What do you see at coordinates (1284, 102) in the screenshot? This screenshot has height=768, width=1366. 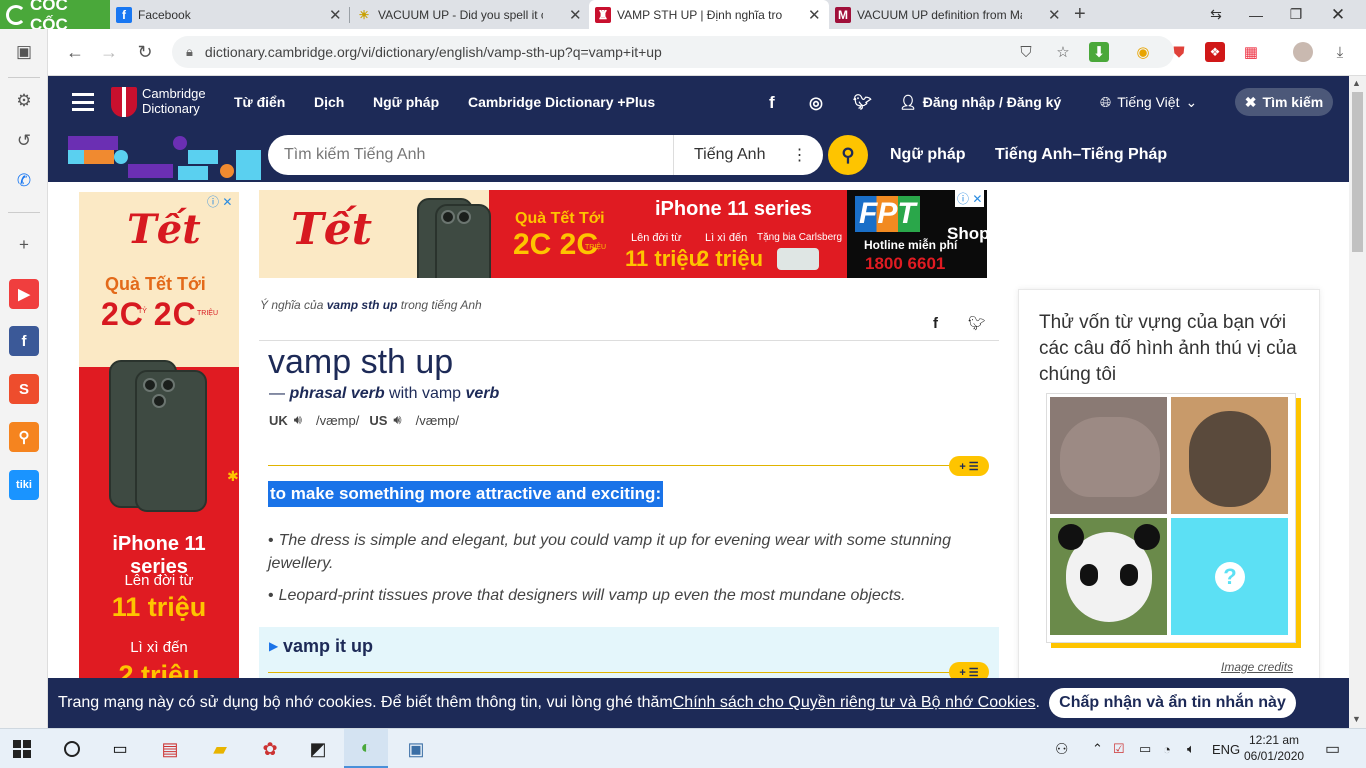 I see `search-toggle-button: ✖ Tìm kiếm` at bounding box center [1284, 102].